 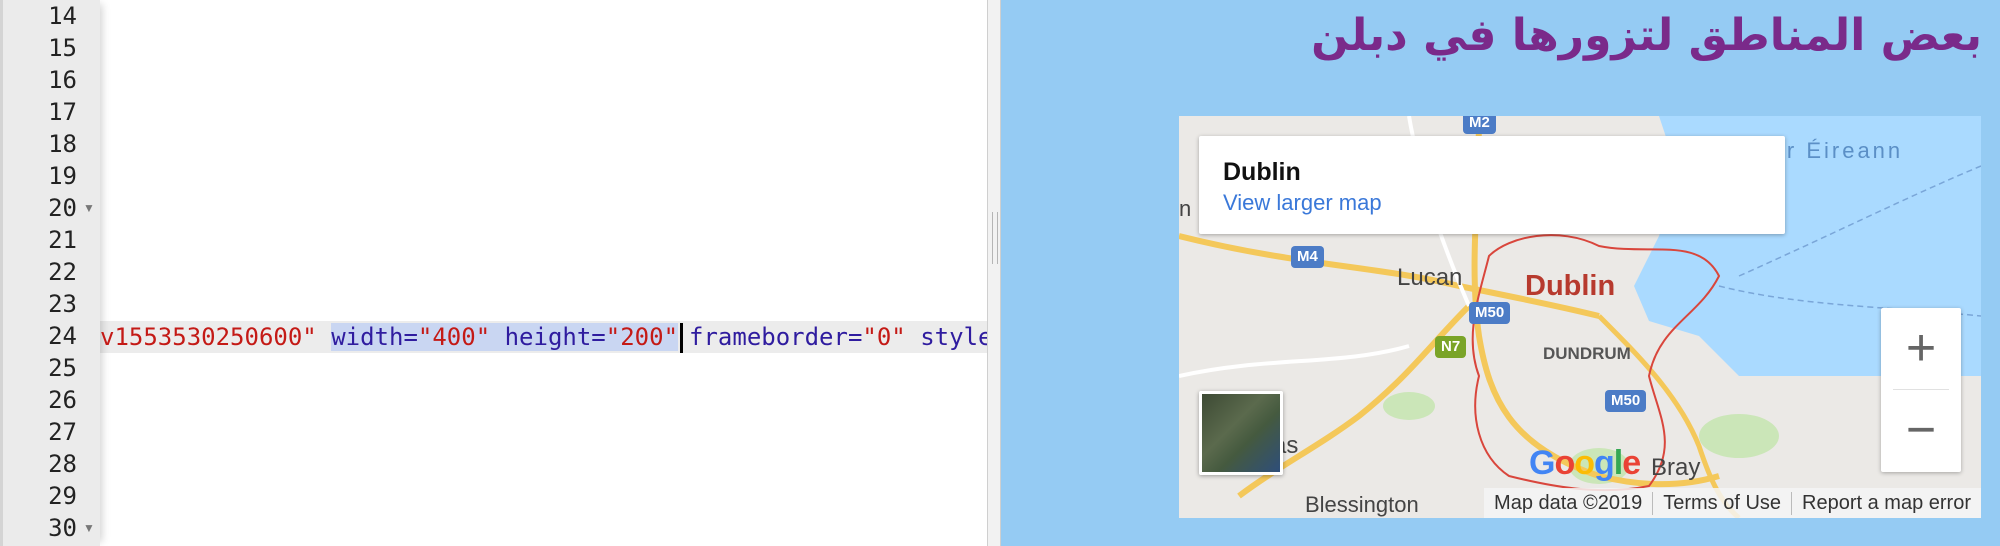 I want to click on map-data-credit: Map data ©2019, so click(x=1568, y=502).